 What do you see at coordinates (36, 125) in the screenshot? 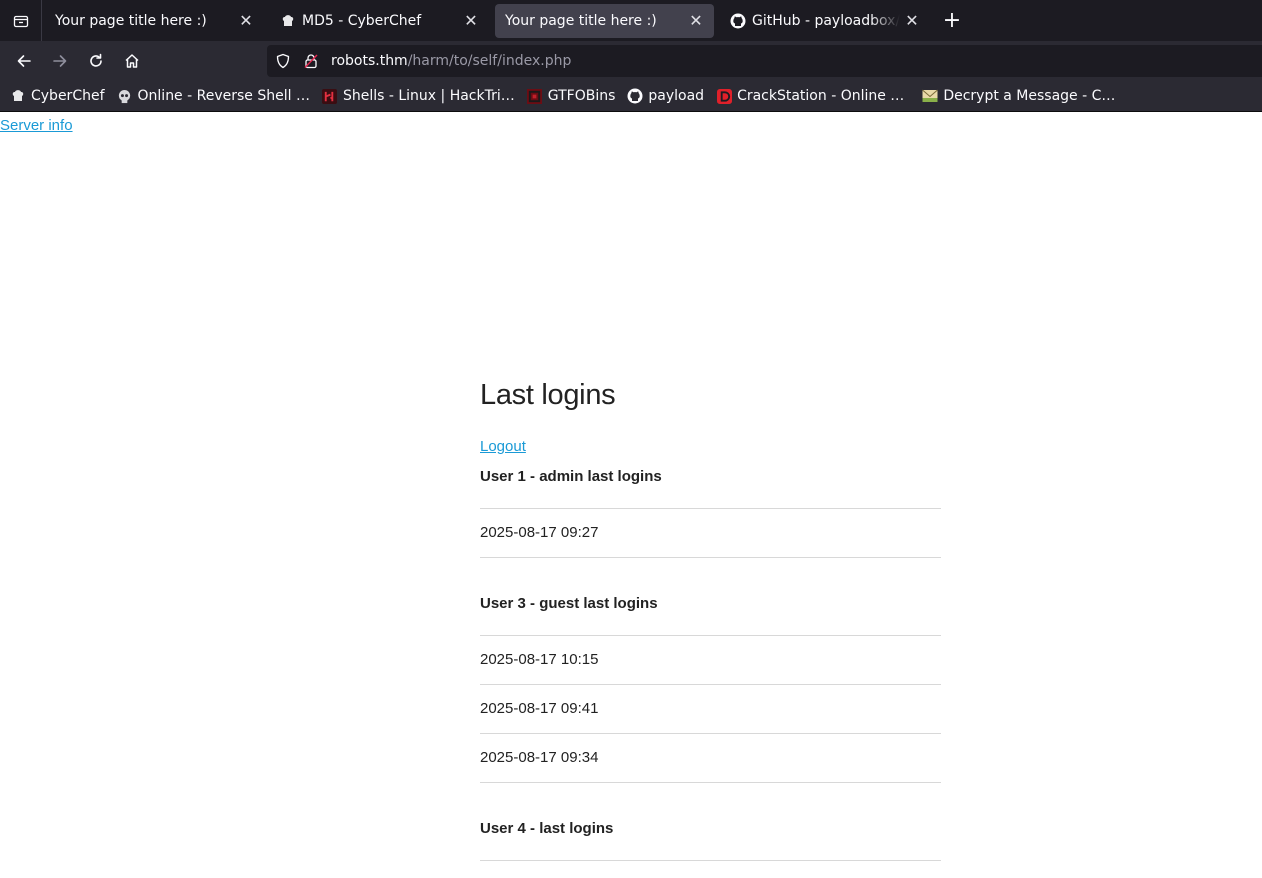
I see `server-info-link: Server info` at bounding box center [36, 125].